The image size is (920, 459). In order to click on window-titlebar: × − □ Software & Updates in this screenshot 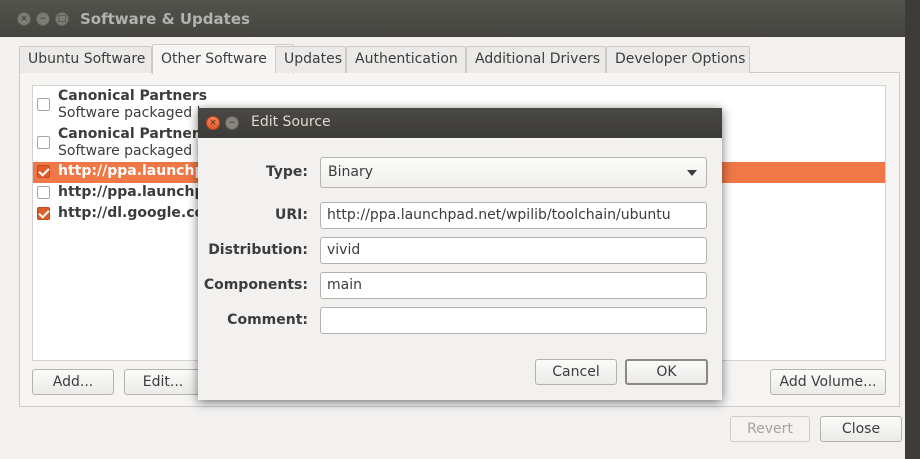, I will do `click(452, 18)`.